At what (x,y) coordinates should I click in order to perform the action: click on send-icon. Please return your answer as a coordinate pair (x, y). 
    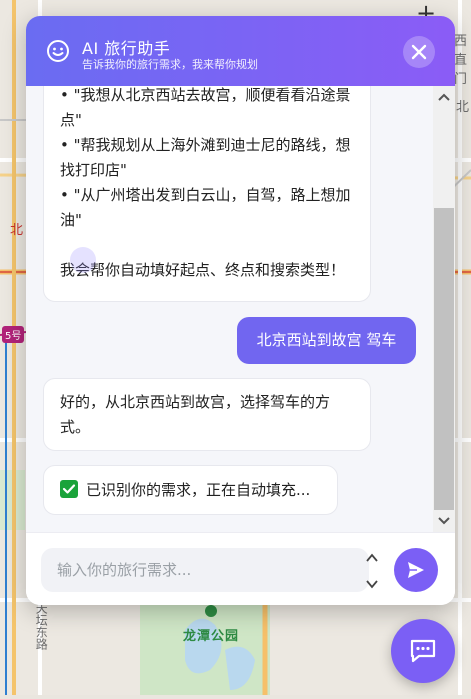
    Looking at the image, I should click on (416, 570).